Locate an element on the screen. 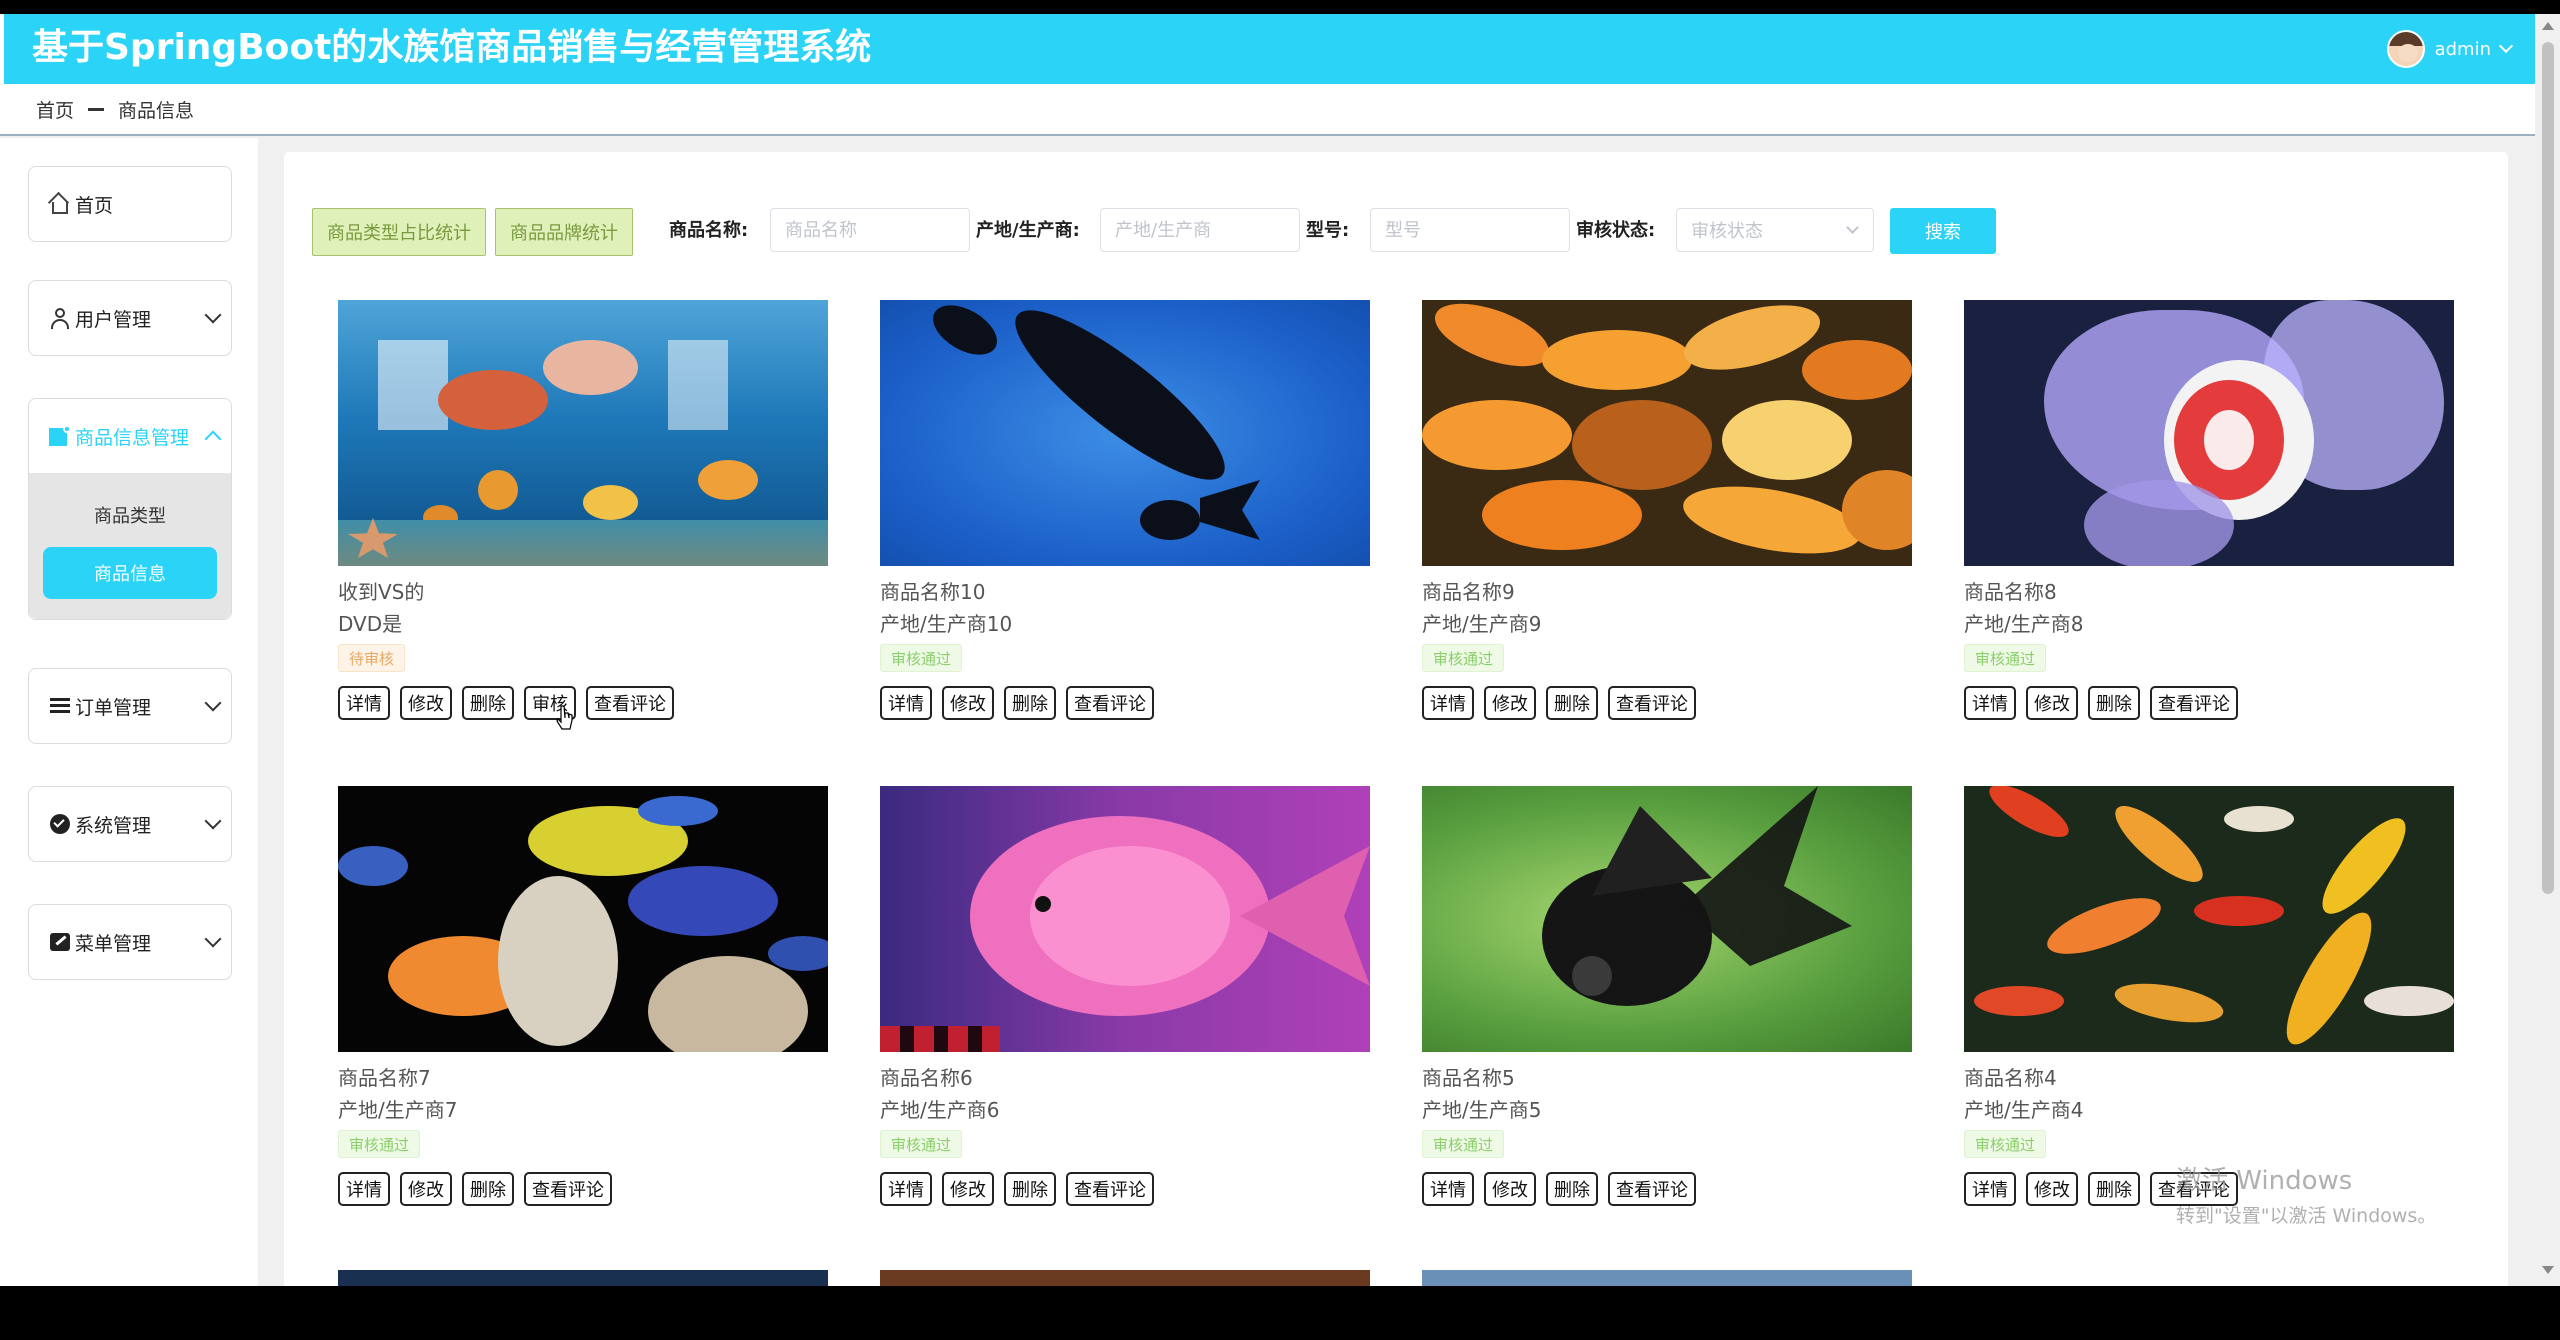 This screenshot has width=2560, height=1340. sidebar-item-goods-info: 商品信息 is located at coordinates (130, 573).